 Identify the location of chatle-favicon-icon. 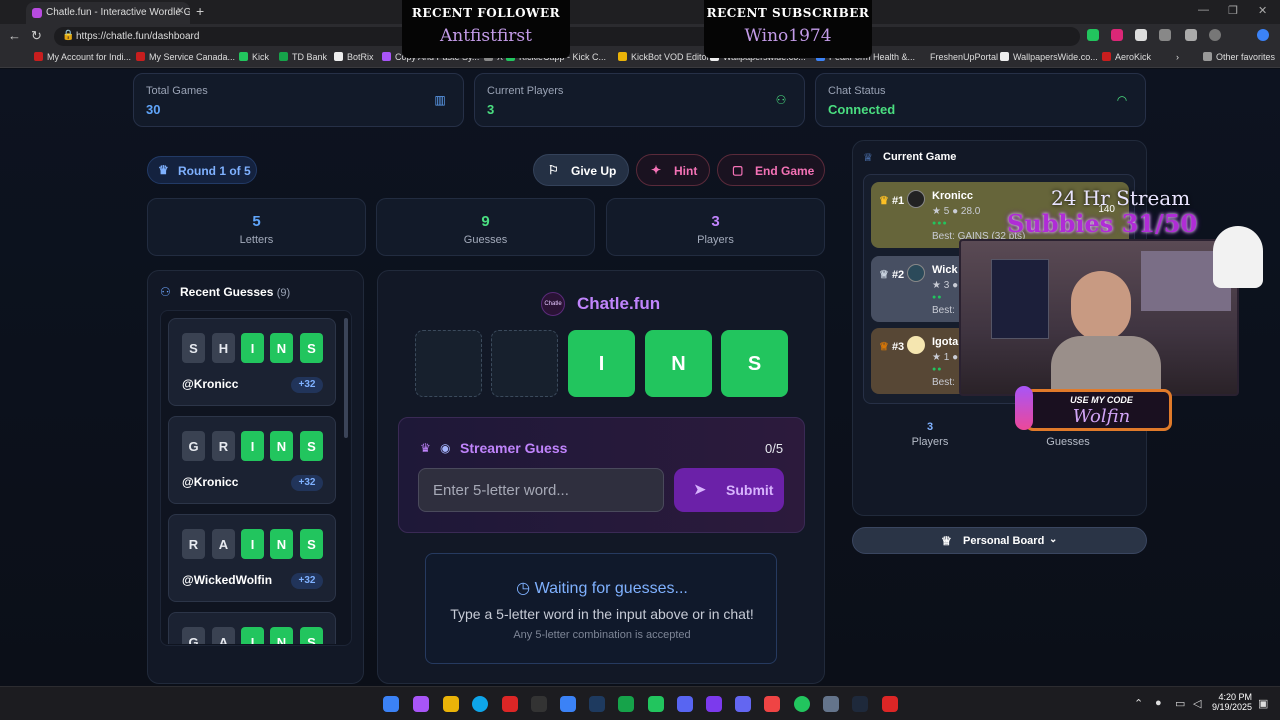
(37, 13).